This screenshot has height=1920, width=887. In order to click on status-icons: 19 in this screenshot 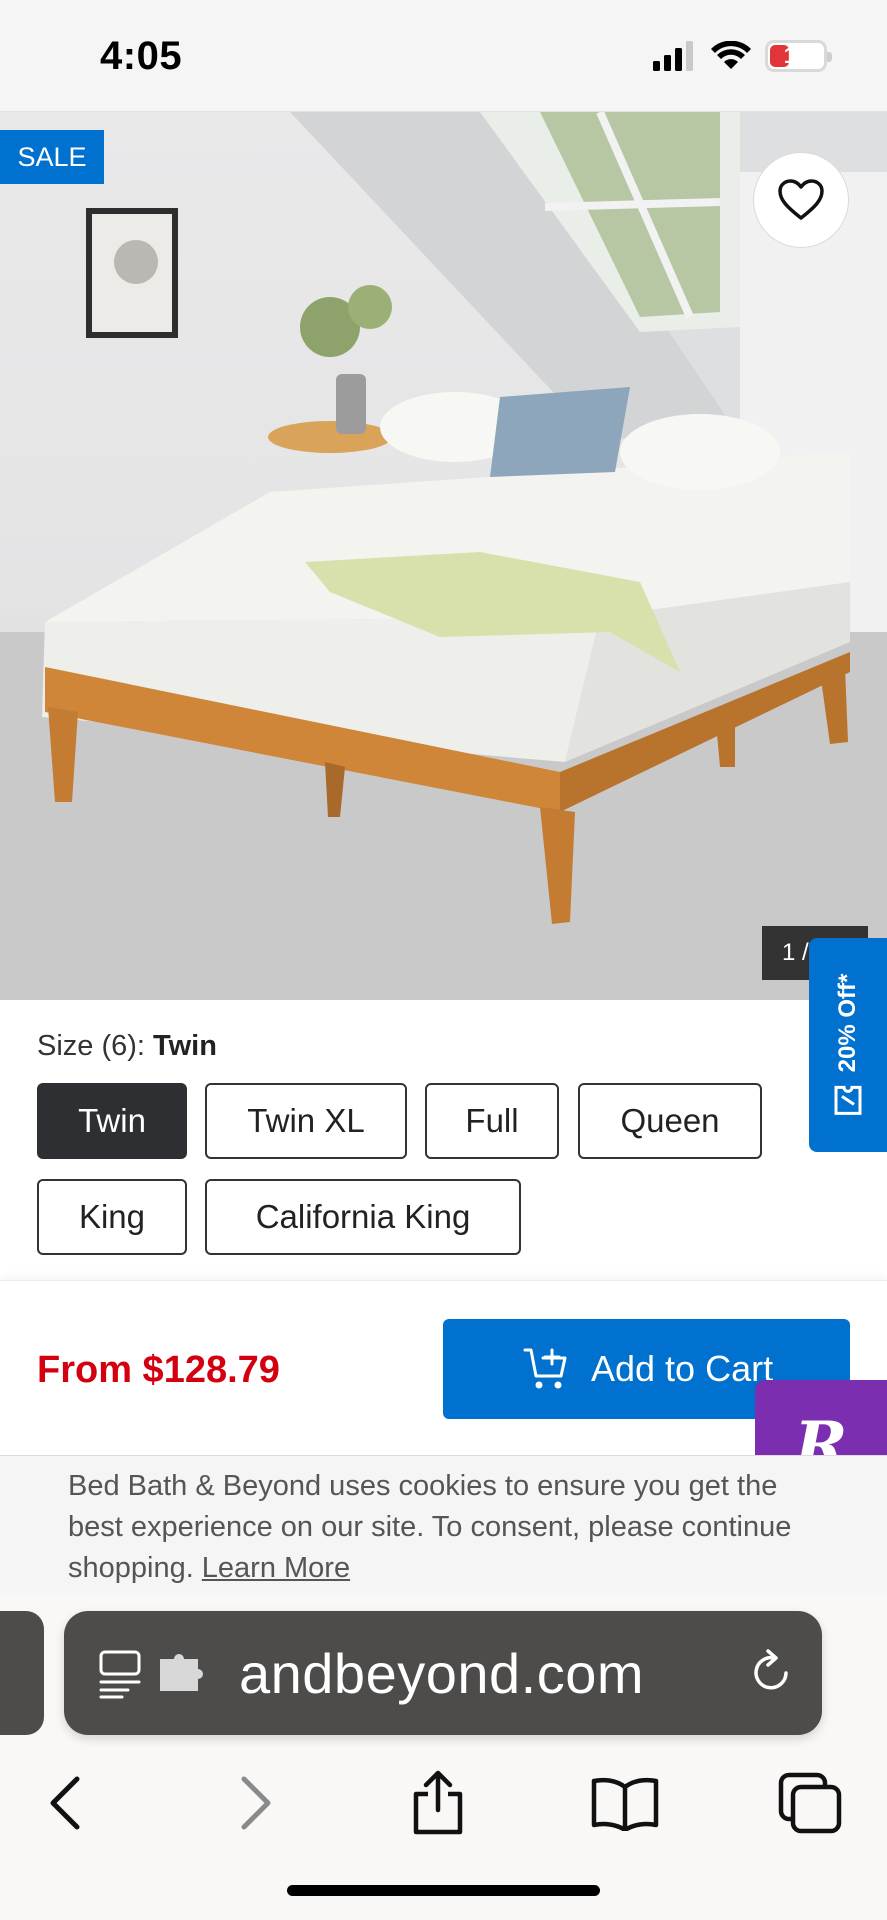, I will do `click(742, 56)`.